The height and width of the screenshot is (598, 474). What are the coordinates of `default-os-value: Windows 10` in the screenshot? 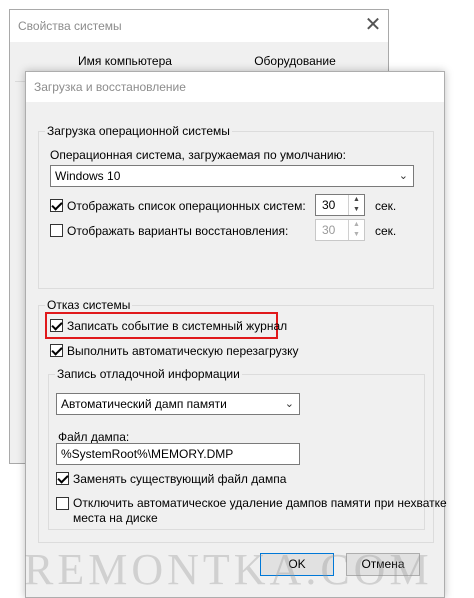 It's located at (88, 176).